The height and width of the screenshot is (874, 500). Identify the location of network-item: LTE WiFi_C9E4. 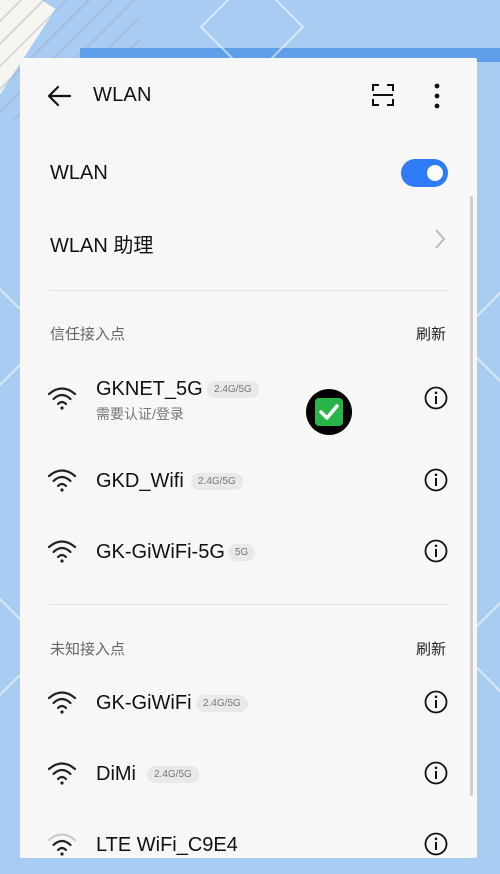
(248, 844).